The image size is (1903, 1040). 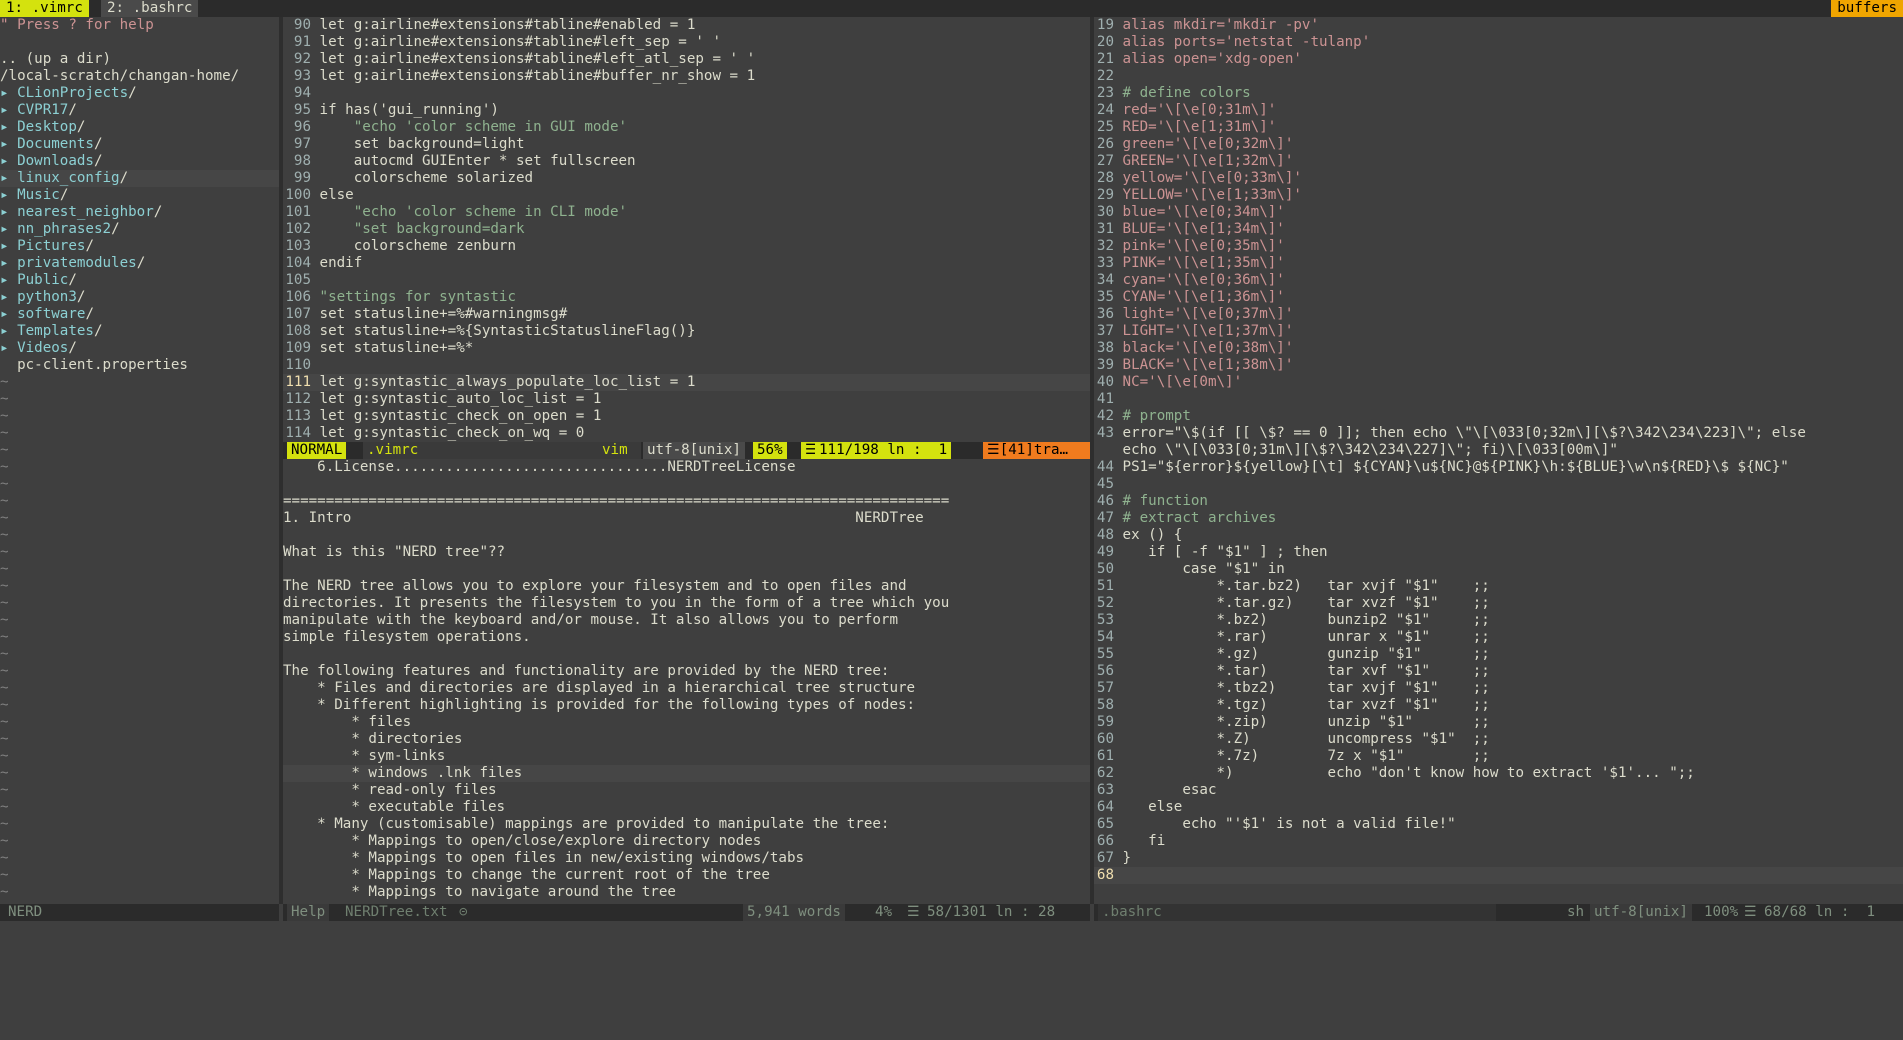 I want to click on code-line: 46 # function, so click(x=1498, y=501).